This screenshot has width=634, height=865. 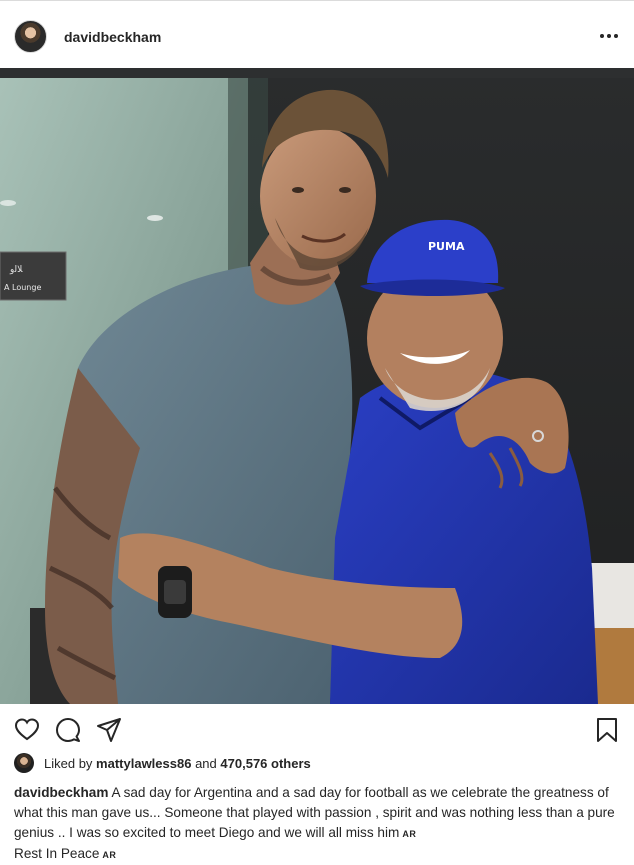 What do you see at coordinates (317, 36) in the screenshot?
I see `post-header: davidbeckham` at bounding box center [317, 36].